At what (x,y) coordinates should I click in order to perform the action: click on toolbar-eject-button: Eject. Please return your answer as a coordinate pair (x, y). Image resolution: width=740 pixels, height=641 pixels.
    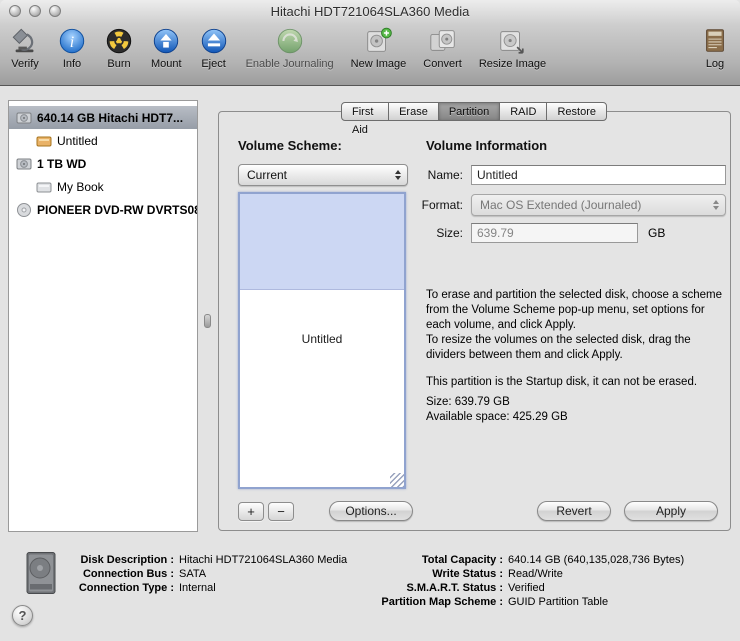
    Looking at the image, I should click on (214, 48).